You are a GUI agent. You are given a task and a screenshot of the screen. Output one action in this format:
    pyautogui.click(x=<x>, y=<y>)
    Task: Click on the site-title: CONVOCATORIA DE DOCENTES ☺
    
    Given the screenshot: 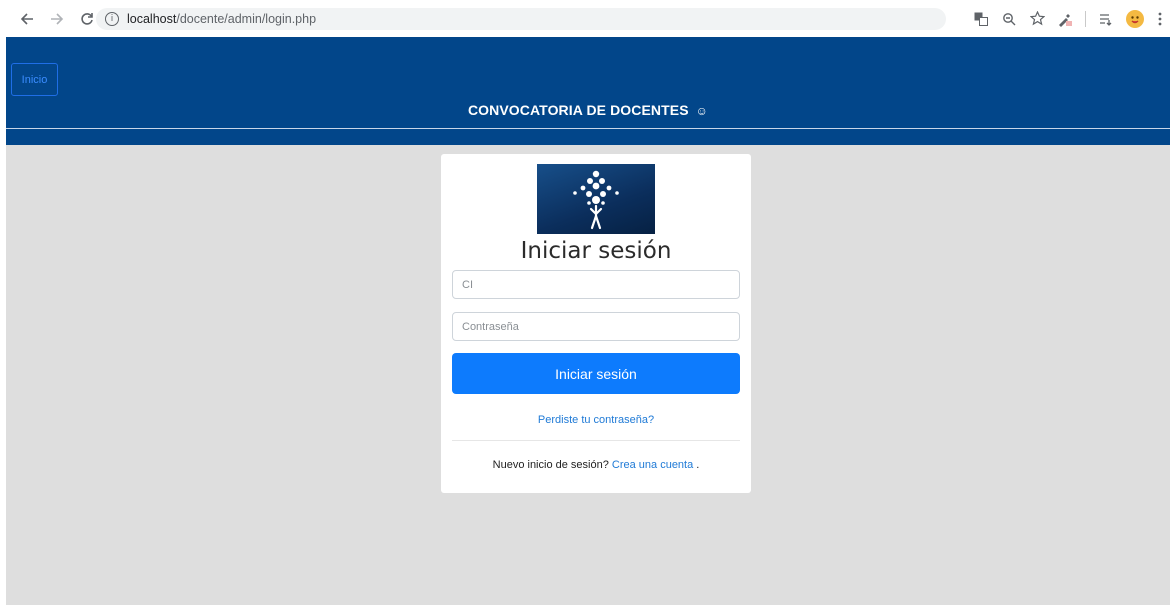 What is the action you would take?
    pyautogui.click(x=588, y=110)
    